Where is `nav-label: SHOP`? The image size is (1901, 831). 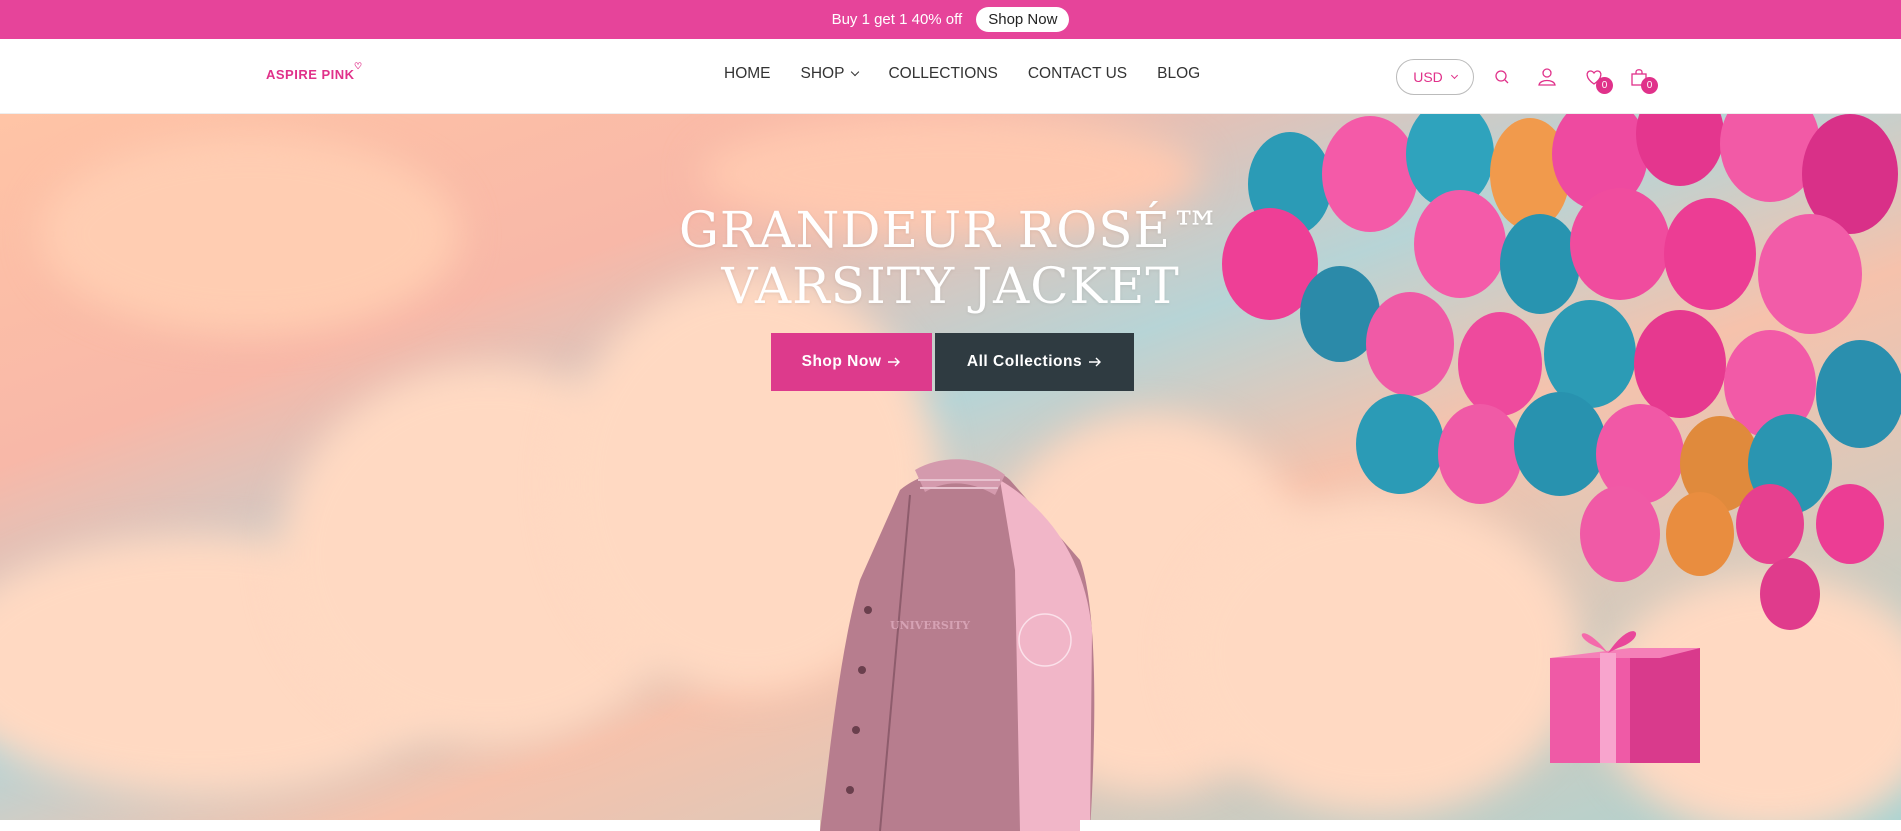 nav-label: SHOP is located at coordinates (822, 73).